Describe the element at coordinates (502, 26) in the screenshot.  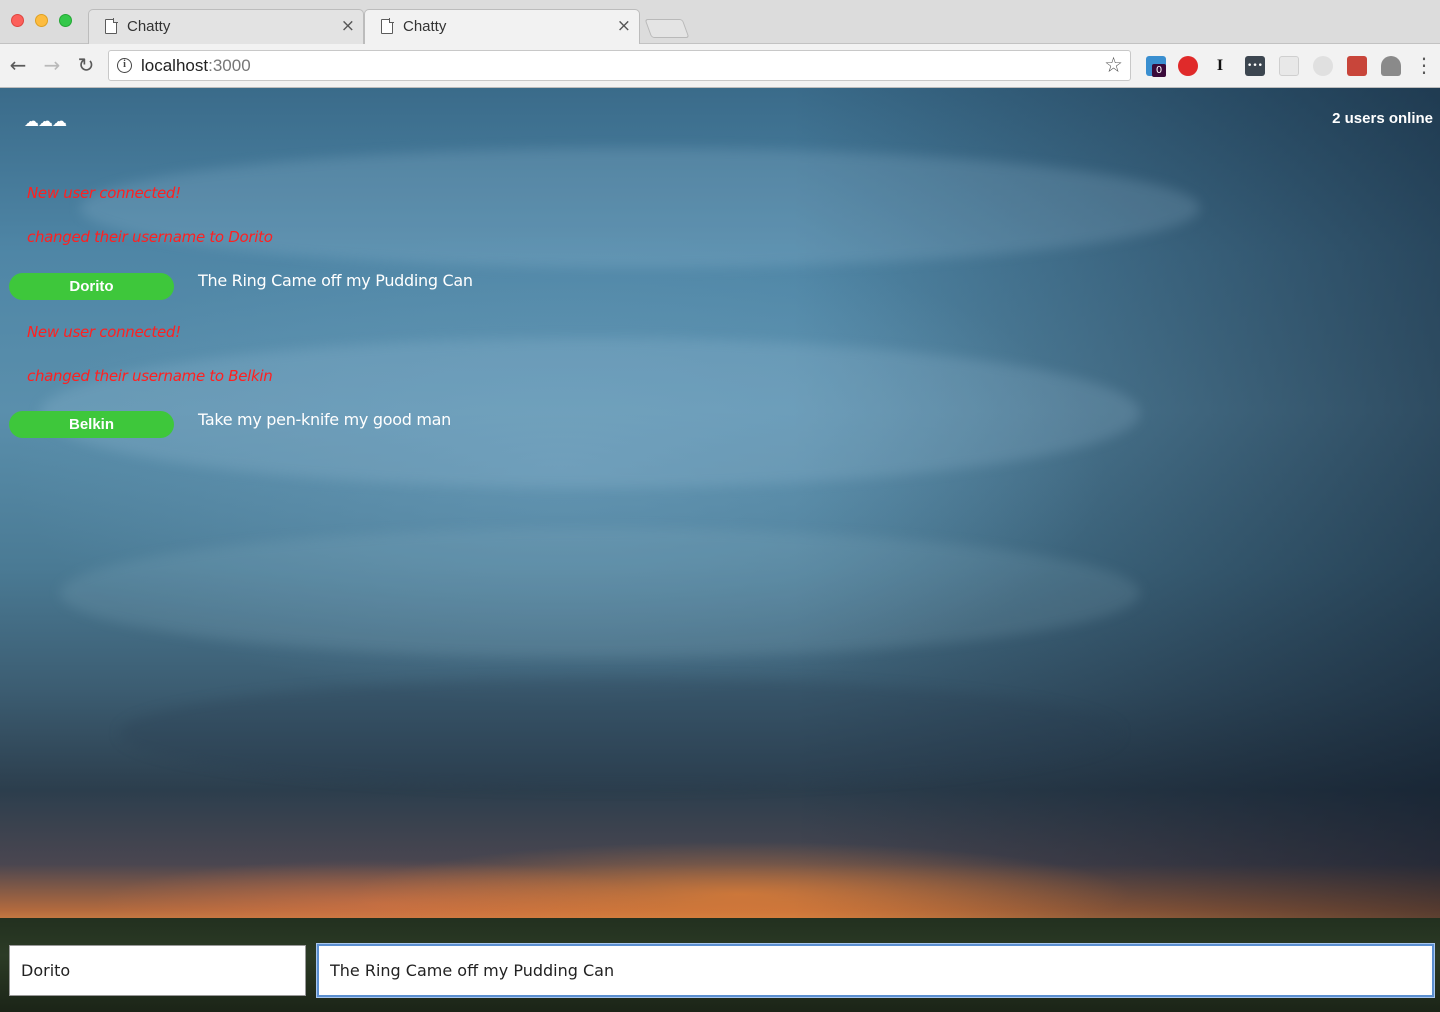
I see `browser-tab-2: Chatty ×` at that location.